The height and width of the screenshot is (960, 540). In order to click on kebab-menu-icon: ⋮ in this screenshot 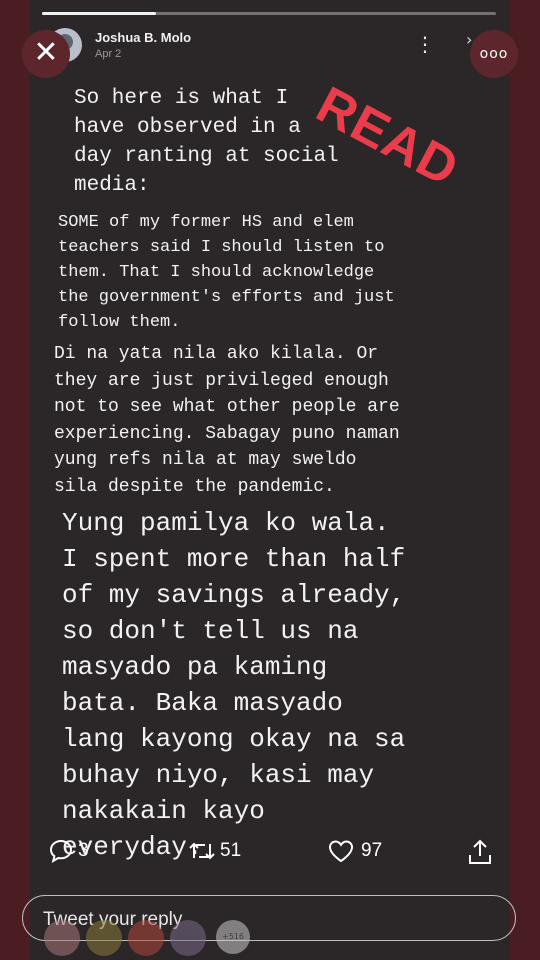, I will do `click(425, 46)`.